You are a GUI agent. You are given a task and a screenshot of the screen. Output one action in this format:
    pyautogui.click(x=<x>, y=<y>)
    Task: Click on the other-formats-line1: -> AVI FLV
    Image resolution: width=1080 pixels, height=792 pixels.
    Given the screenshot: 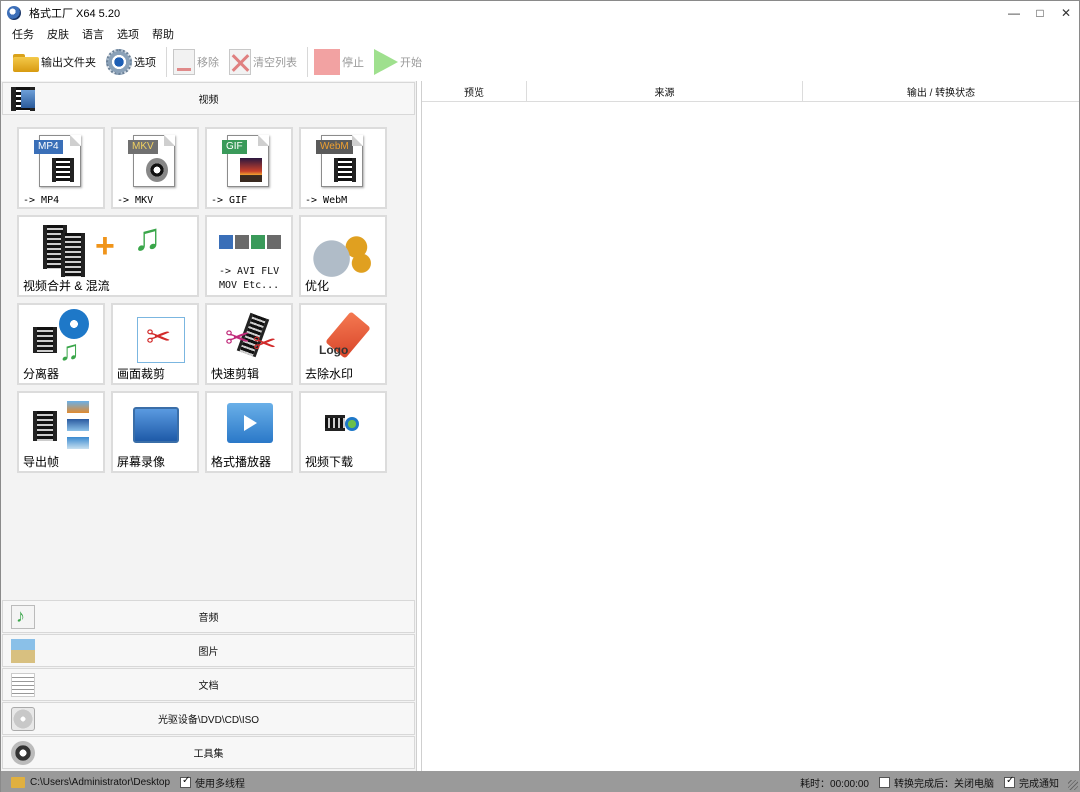 What is the action you would take?
    pyautogui.click(x=249, y=271)
    